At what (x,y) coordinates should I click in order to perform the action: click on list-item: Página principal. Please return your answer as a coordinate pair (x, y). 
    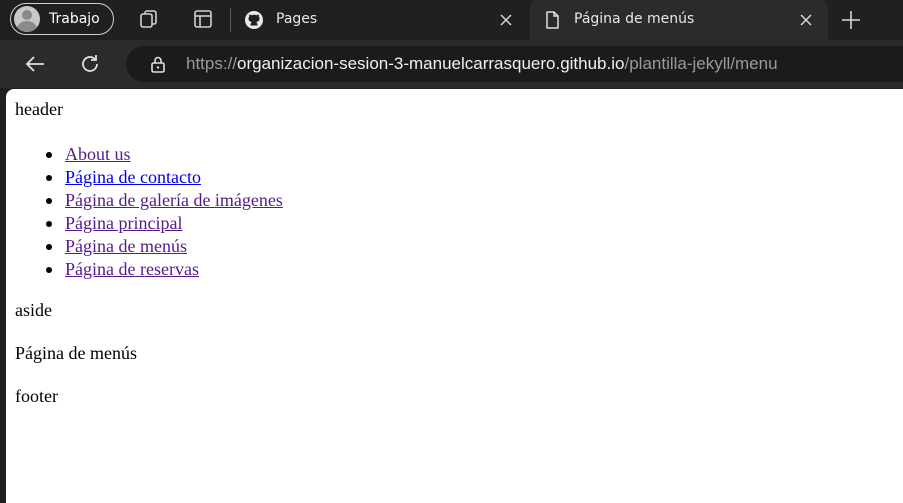
    Looking at the image, I should click on (164, 223).